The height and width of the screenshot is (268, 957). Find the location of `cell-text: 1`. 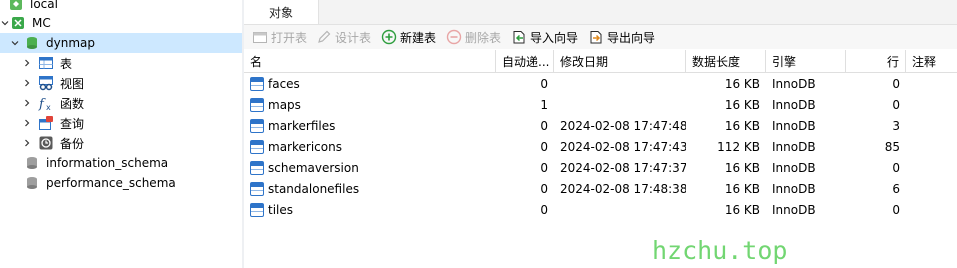

cell-text: 1 is located at coordinates (544, 104).